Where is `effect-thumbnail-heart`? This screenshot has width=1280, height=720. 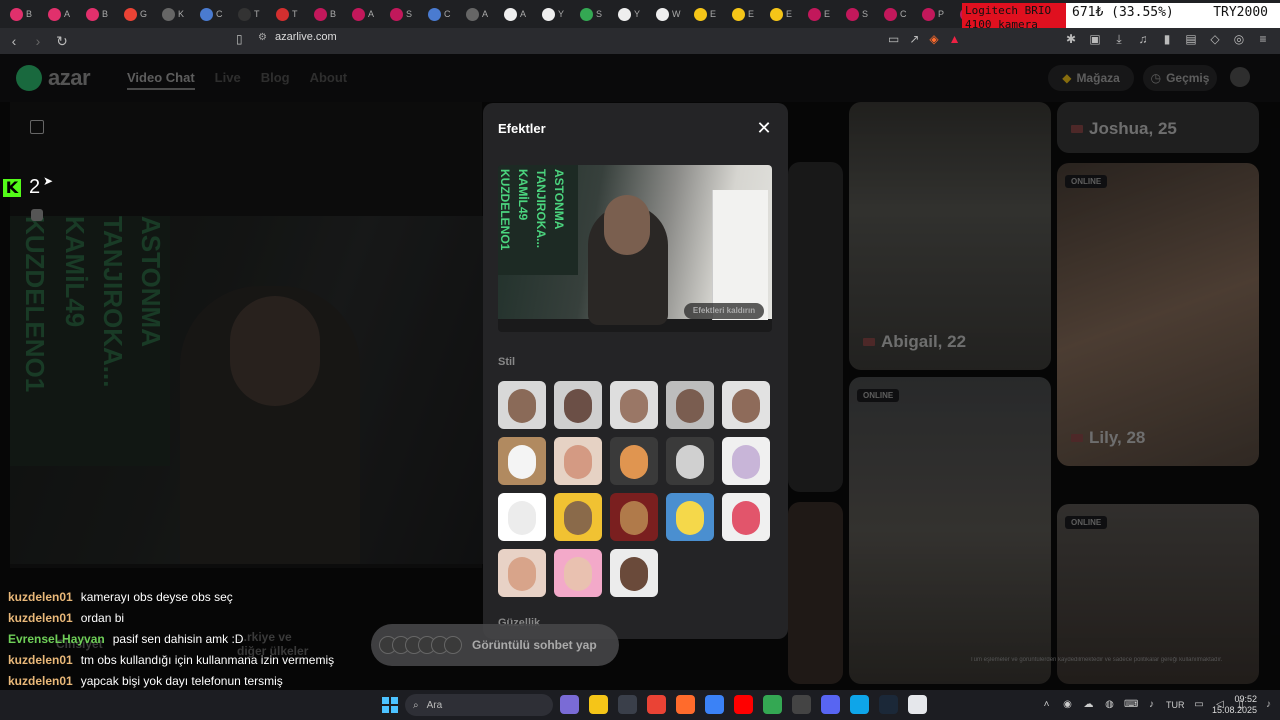 effect-thumbnail-heart is located at coordinates (746, 517).